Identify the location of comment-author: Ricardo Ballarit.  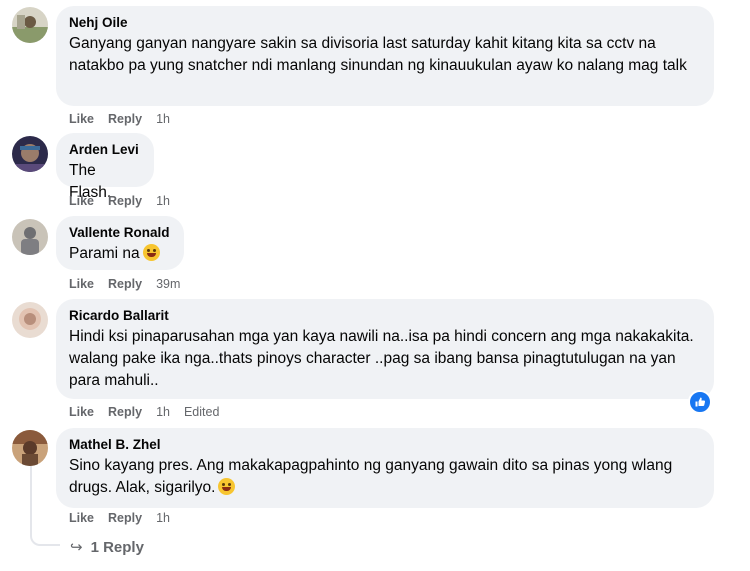
(385, 315).